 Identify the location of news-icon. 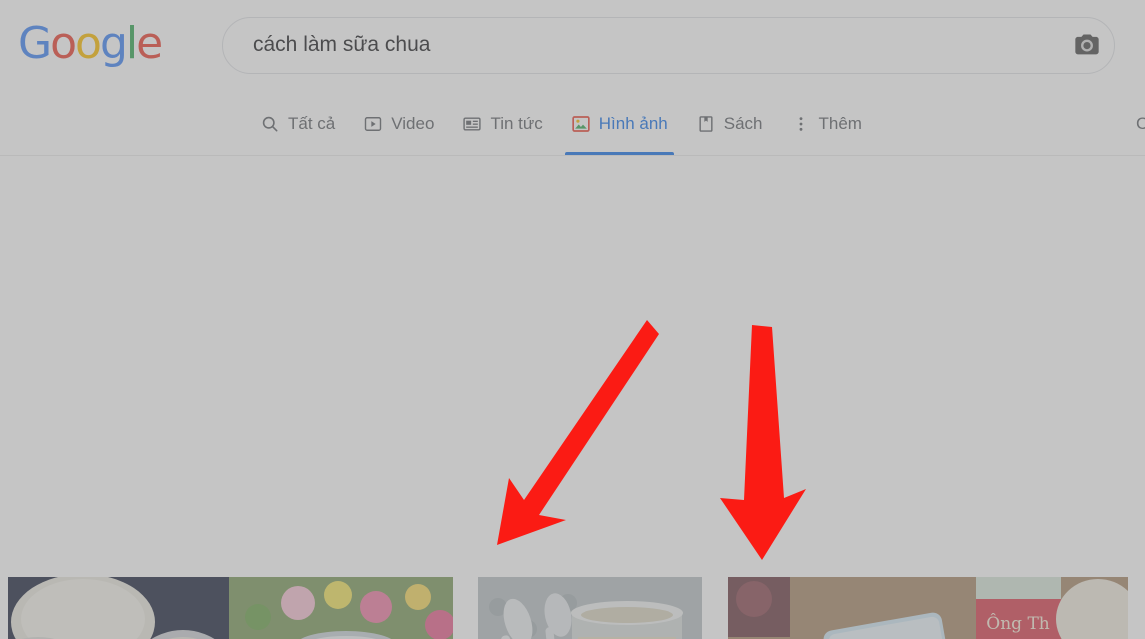
(472, 124).